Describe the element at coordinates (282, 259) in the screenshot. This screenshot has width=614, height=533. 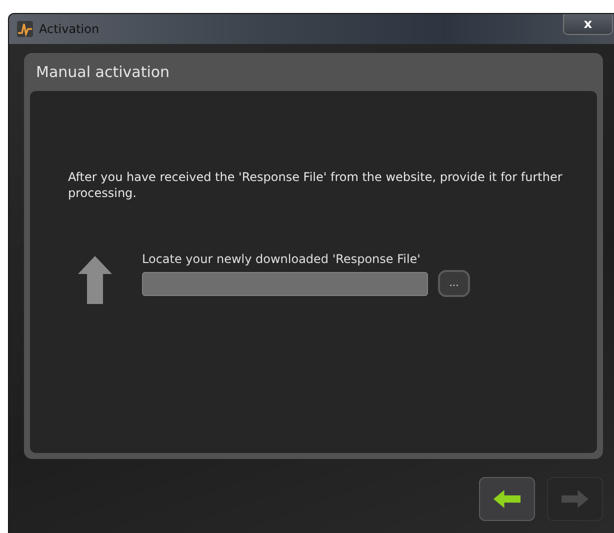
I see `file-label: Locate your newly downloaded 'Response File'` at that location.